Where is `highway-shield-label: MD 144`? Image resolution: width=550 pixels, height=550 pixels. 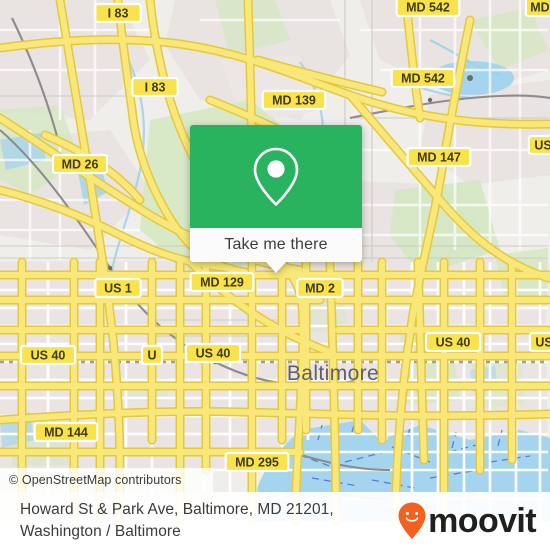
highway-shield-label: MD 144 is located at coordinates (66, 433).